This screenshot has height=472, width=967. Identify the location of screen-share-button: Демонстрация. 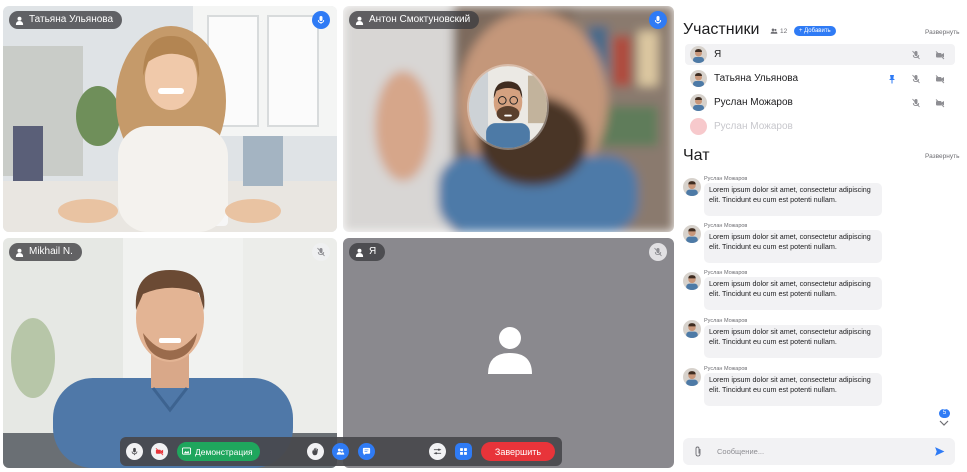
(218, 451).